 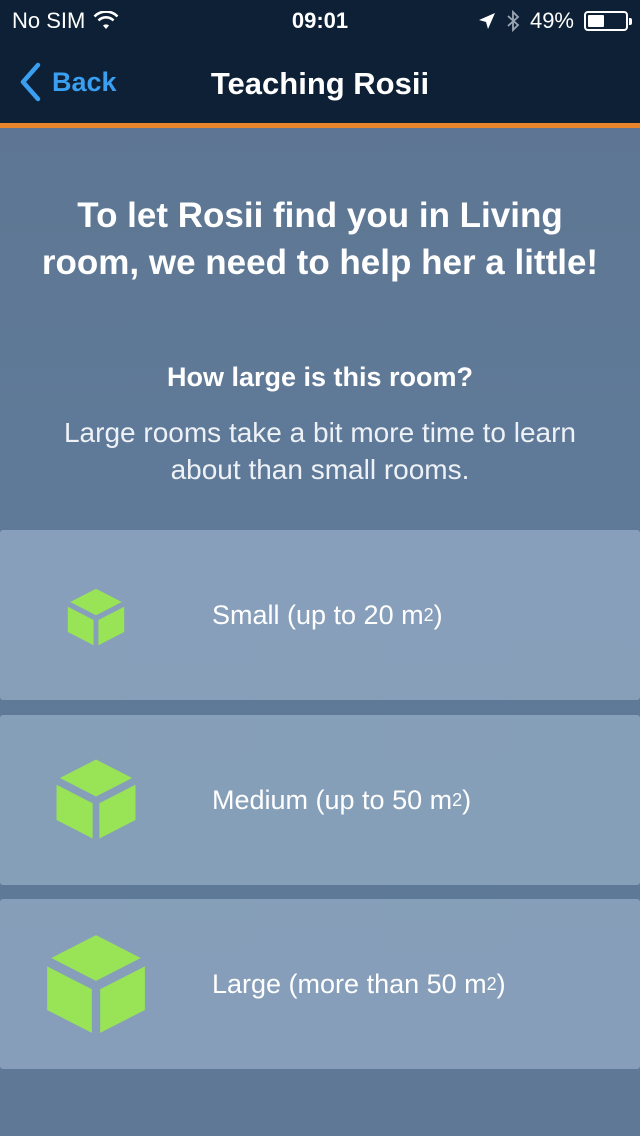 What do you see at coordinates (327, 614) in the screenshot?
I see `option-label: Small (up to 20 m 2)` at bounding box center [327, 614].